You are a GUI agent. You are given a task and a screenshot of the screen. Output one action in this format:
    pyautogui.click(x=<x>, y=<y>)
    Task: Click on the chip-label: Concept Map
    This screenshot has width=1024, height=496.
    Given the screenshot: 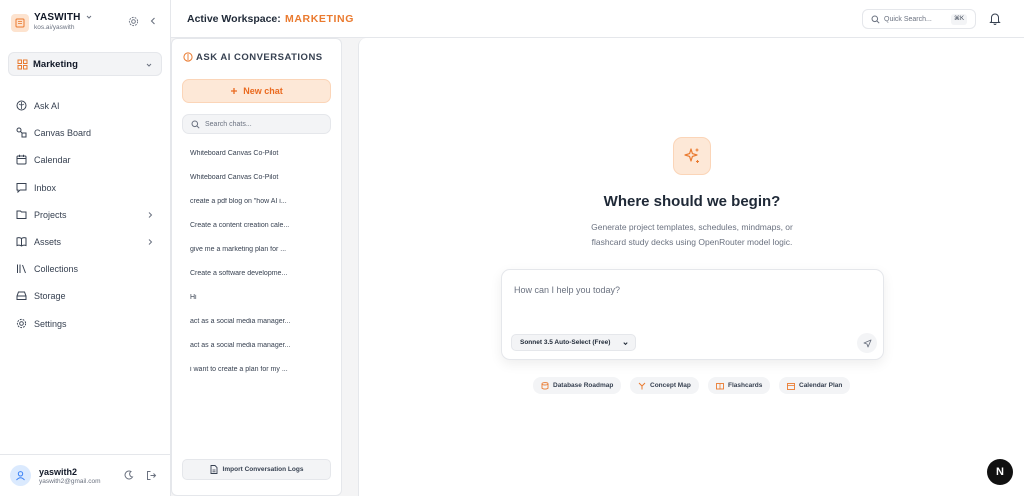 What is the action you would take?
    pyautogui.click(x=670, y=385)
    